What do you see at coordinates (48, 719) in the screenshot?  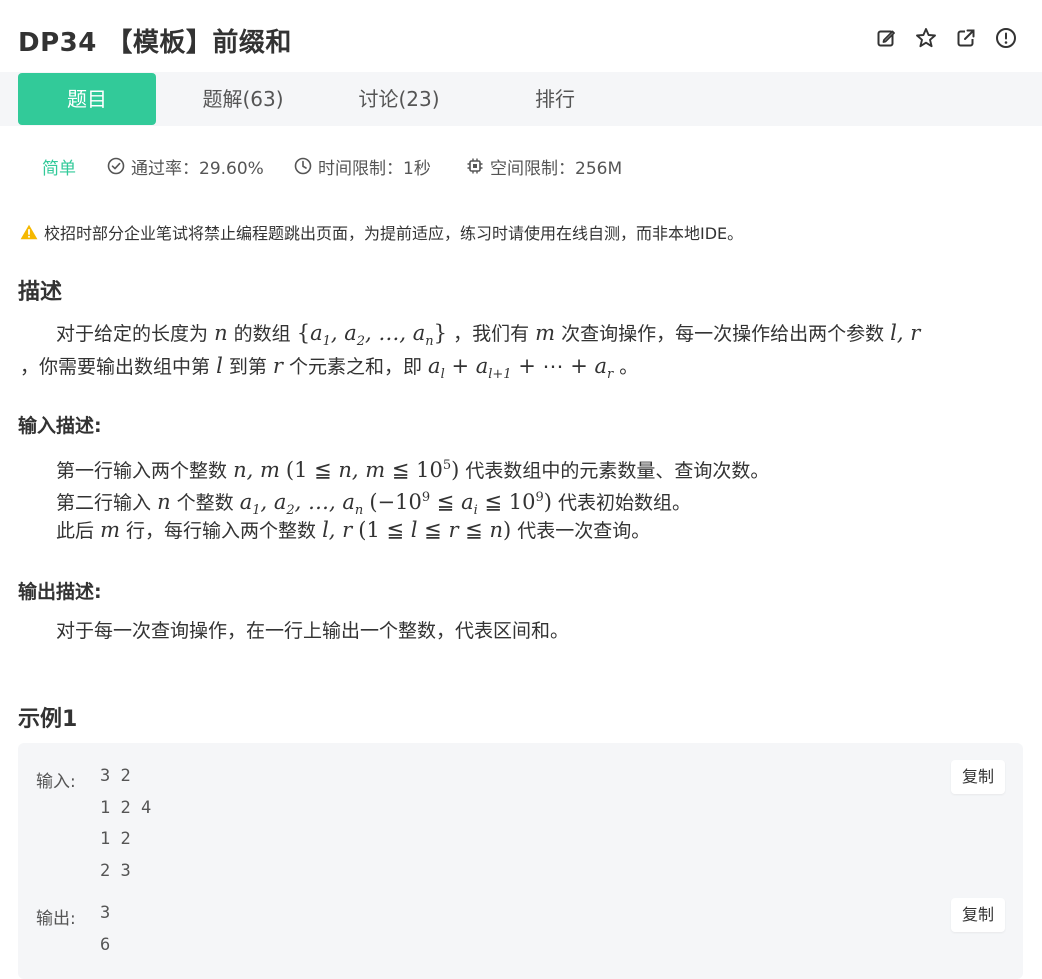 I see `example-heading: 示例1` at bounding box center [48, 719].